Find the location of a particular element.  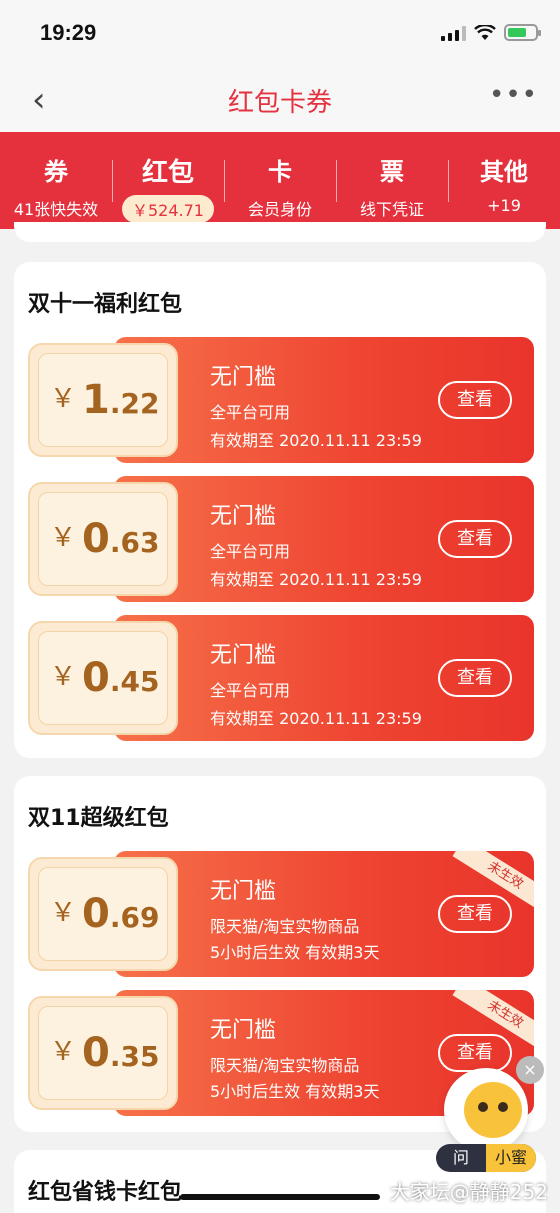

coupon-amount-panel: ￥ 0.45 is located at coordinates (103, 678).